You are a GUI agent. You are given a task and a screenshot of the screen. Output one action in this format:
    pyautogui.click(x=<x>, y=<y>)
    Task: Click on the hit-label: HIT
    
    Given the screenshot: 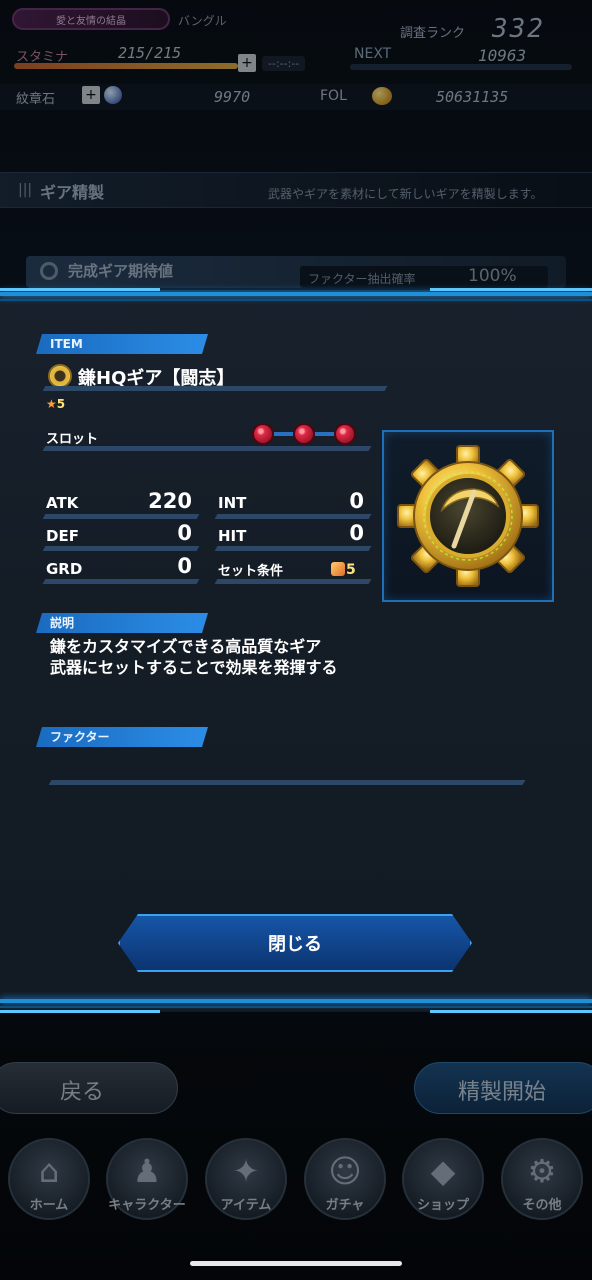 What is the action you would take?
    pyautogui.click(x=232, y=536)
    